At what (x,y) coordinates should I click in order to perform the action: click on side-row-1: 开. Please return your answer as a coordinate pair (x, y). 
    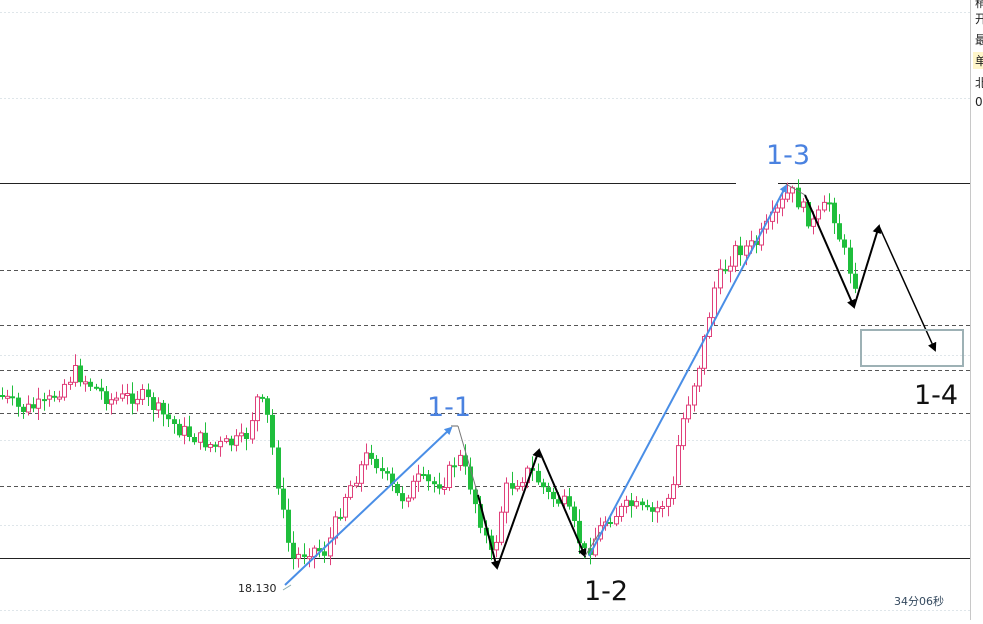
    Looking at the image, I should click on (979, 18).